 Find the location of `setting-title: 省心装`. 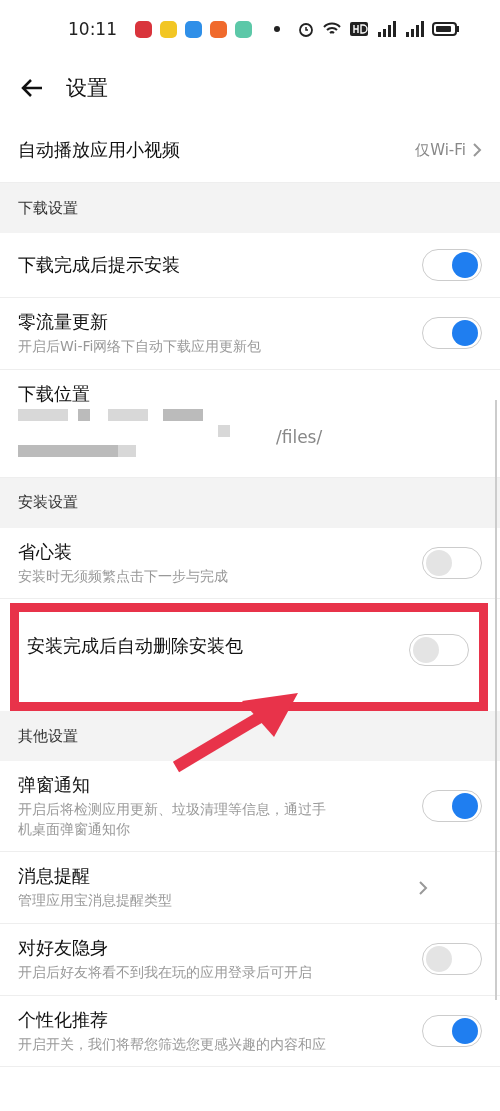

setting-title: 省心装 is located at coordinates (45, 551).